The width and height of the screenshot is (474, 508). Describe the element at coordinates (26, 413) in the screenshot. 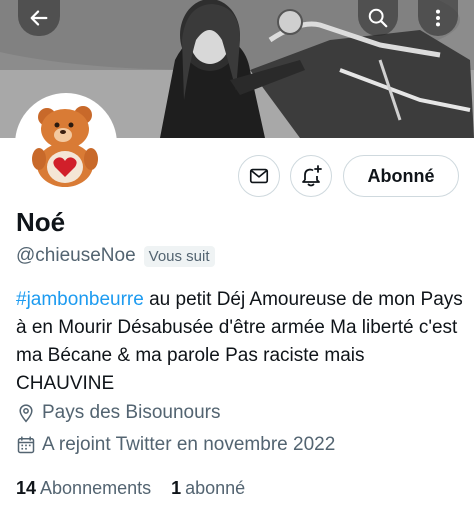

I see `location-pin-icon` at that location.